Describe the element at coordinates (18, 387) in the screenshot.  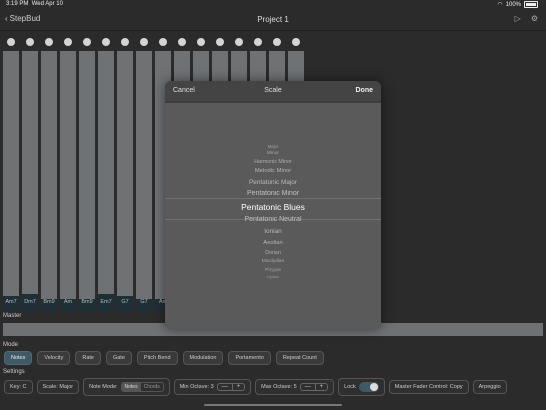
I see `key-button: Key: C` at that location.